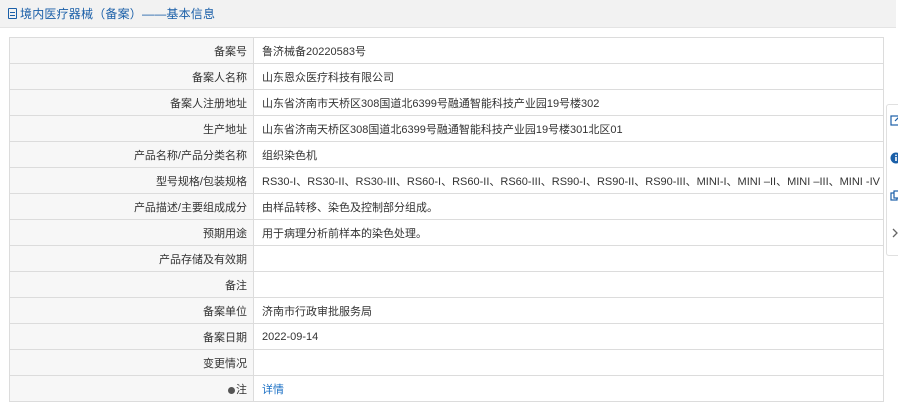  I want to click on table-row: 预期用途 用于病理分析前样本的染色处理。, so click(446, 232).